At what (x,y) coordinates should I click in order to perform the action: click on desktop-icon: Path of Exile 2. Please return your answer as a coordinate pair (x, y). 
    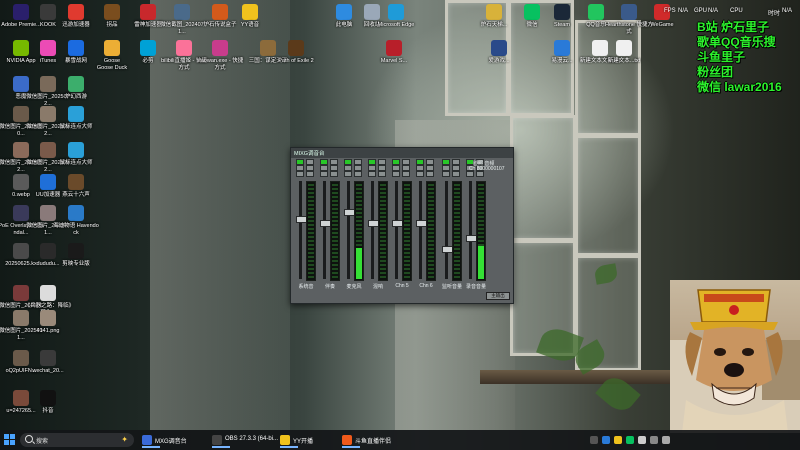
    Looking at the image, I should click on (296, 52).